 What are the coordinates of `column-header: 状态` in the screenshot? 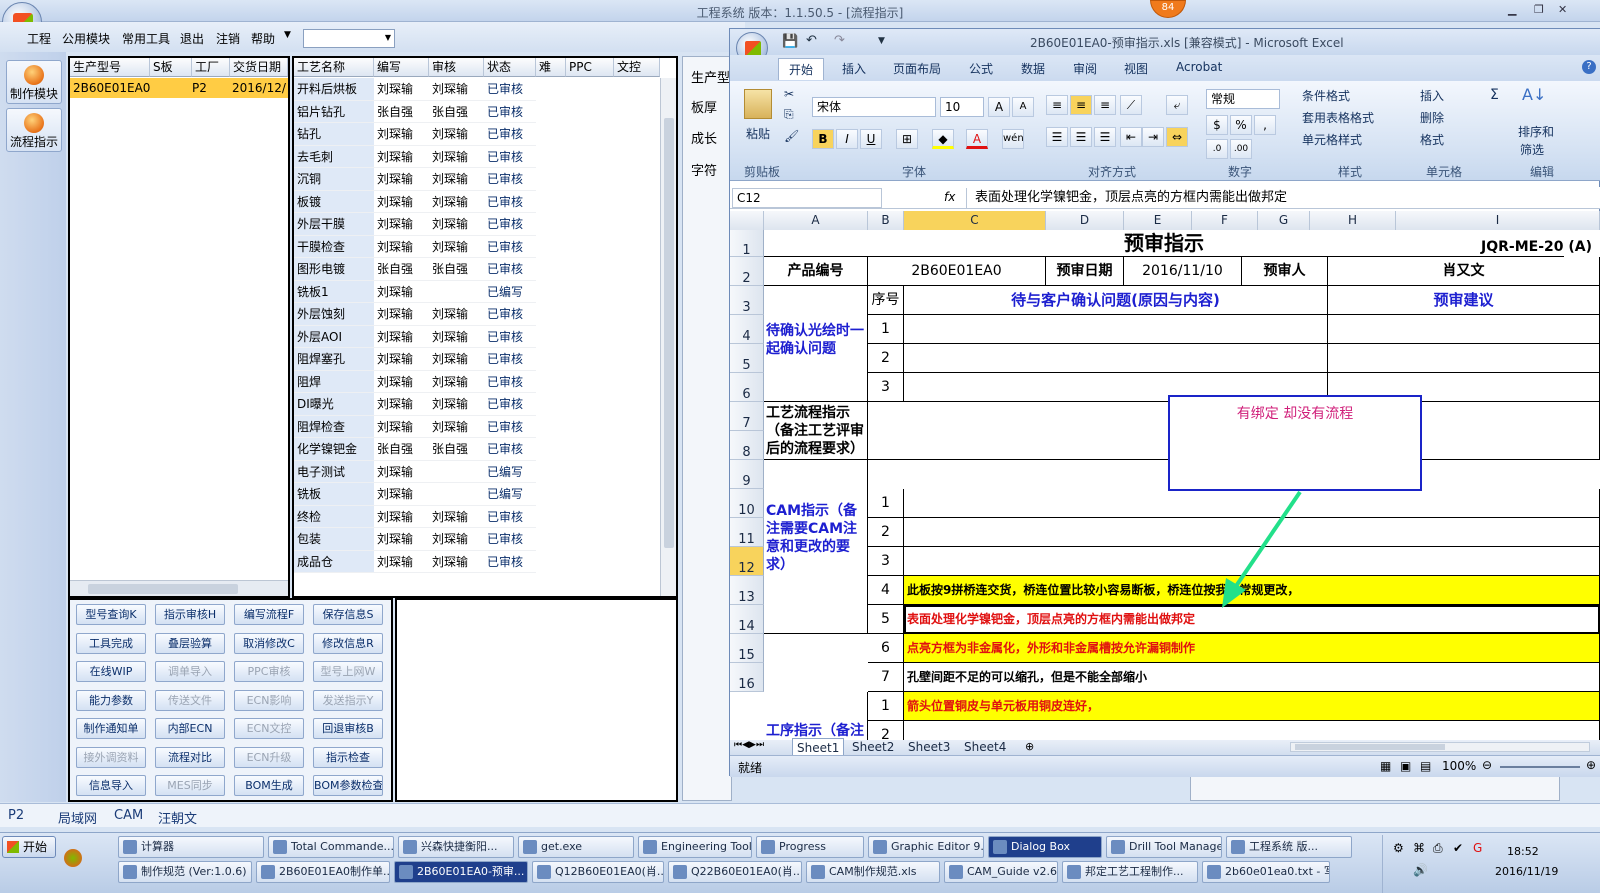 It's located at (510, 67).